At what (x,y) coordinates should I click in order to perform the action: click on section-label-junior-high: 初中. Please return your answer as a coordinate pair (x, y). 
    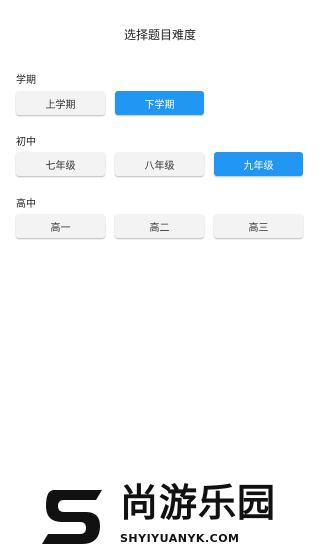
    Looking at the image, I should click on (26, 142).